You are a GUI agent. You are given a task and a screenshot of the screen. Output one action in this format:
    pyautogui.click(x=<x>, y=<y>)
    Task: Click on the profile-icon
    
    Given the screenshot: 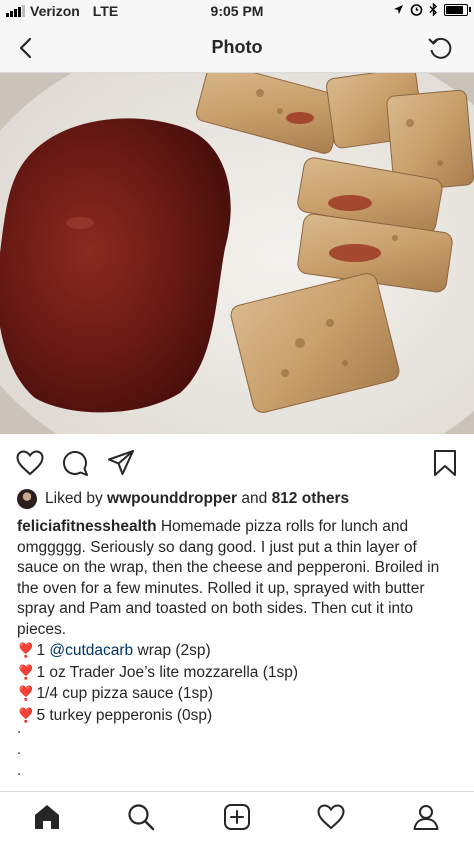 What is the action you would take?
    pyautogui.click(x=426, y=817)
    